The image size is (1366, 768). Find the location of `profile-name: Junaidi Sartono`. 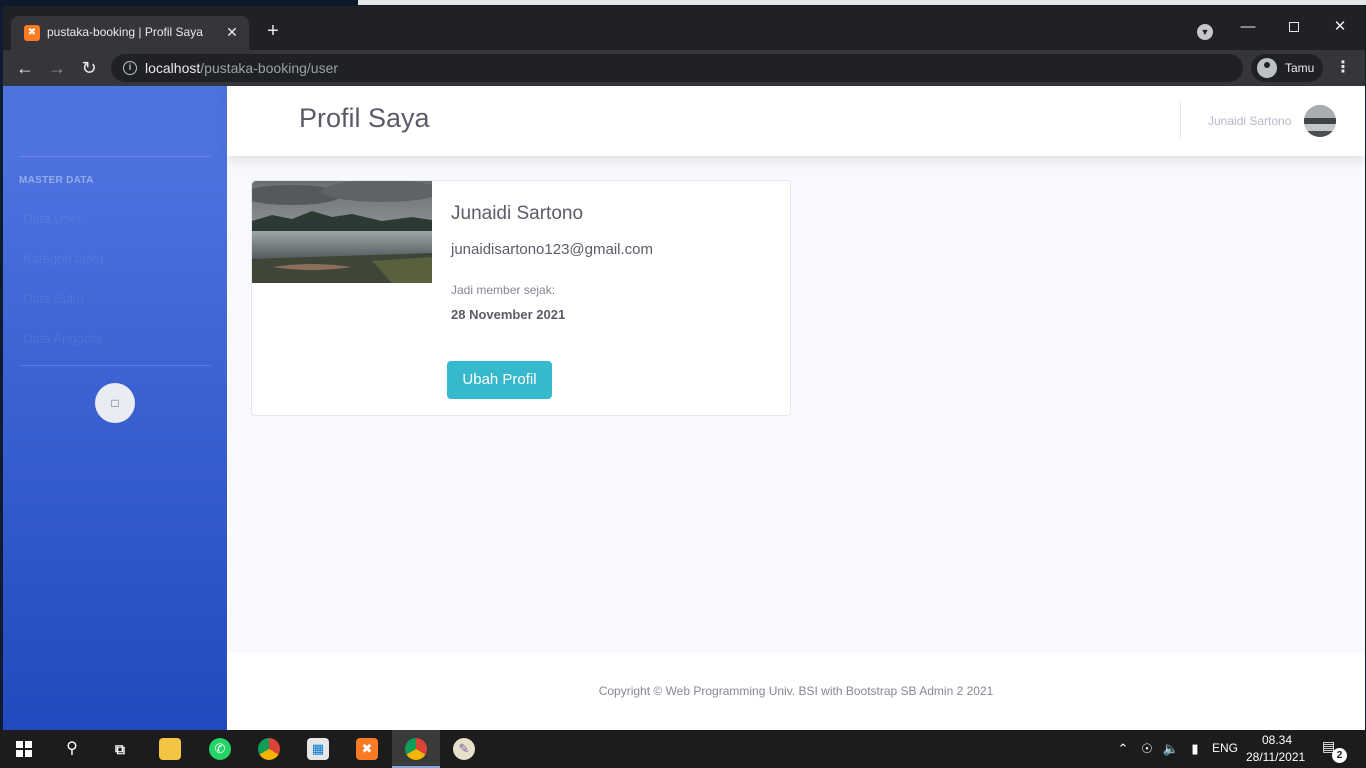

profile-name: Junaidi Sartono is located at coordinates (517, 213).